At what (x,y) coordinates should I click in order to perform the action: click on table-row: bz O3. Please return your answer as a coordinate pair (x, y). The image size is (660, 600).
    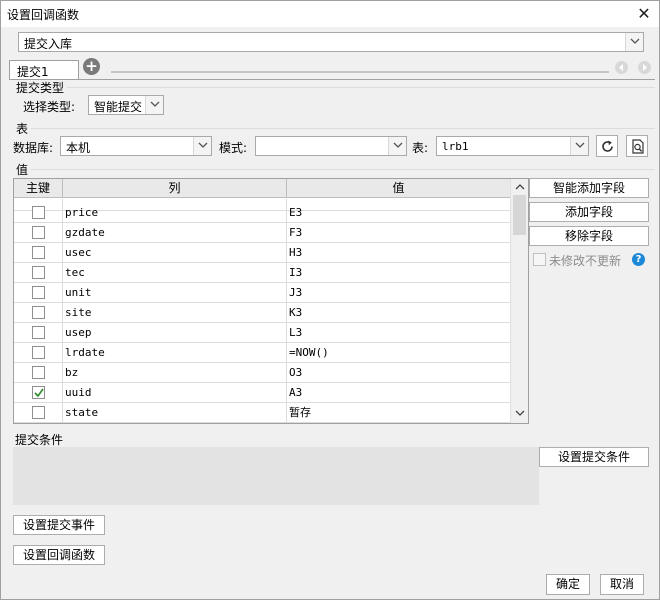
    Looking at the image, I should click on (262, 373).